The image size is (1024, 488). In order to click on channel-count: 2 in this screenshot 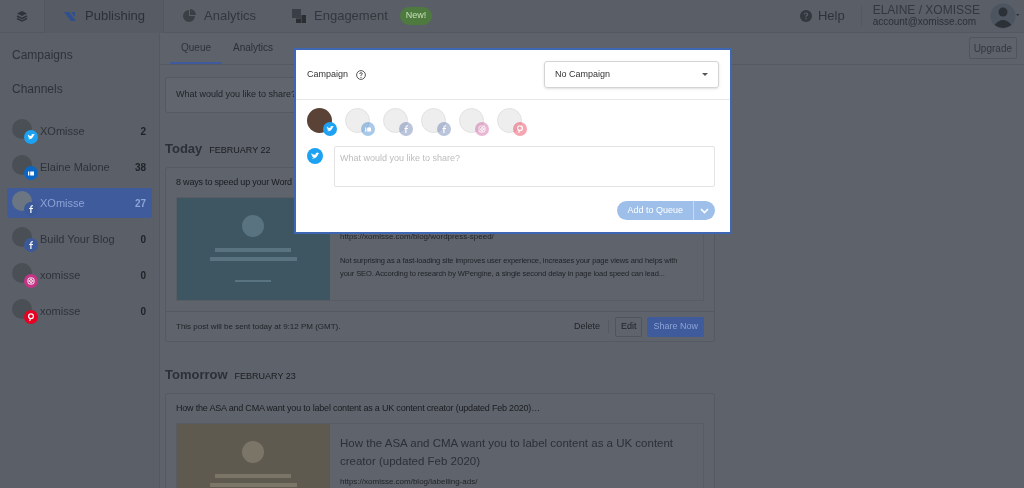, I will do `click(143, 131)`.